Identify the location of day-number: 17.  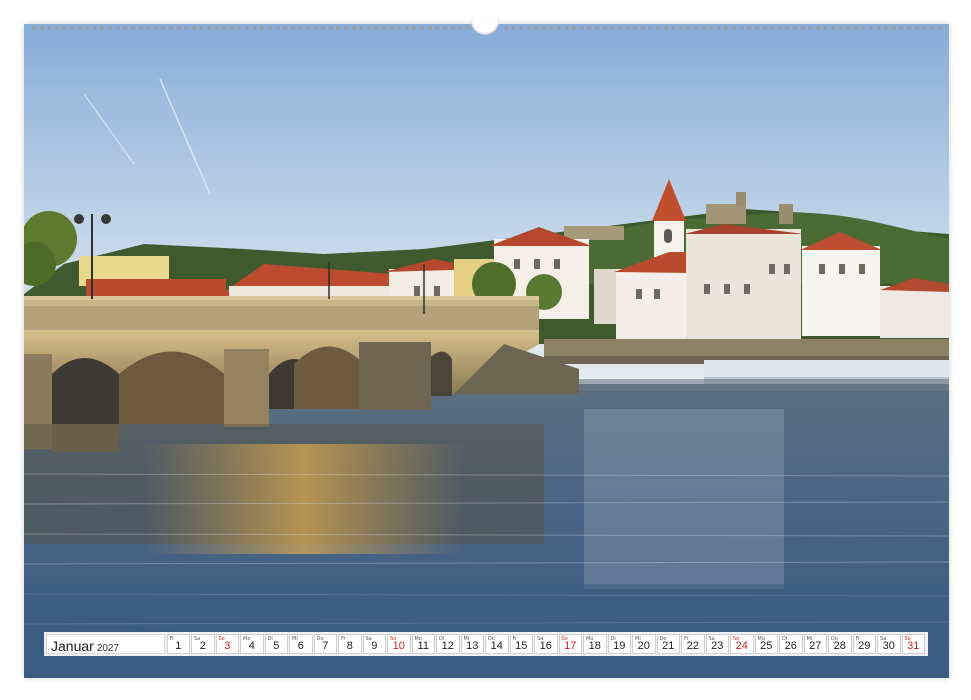
(570, 646).